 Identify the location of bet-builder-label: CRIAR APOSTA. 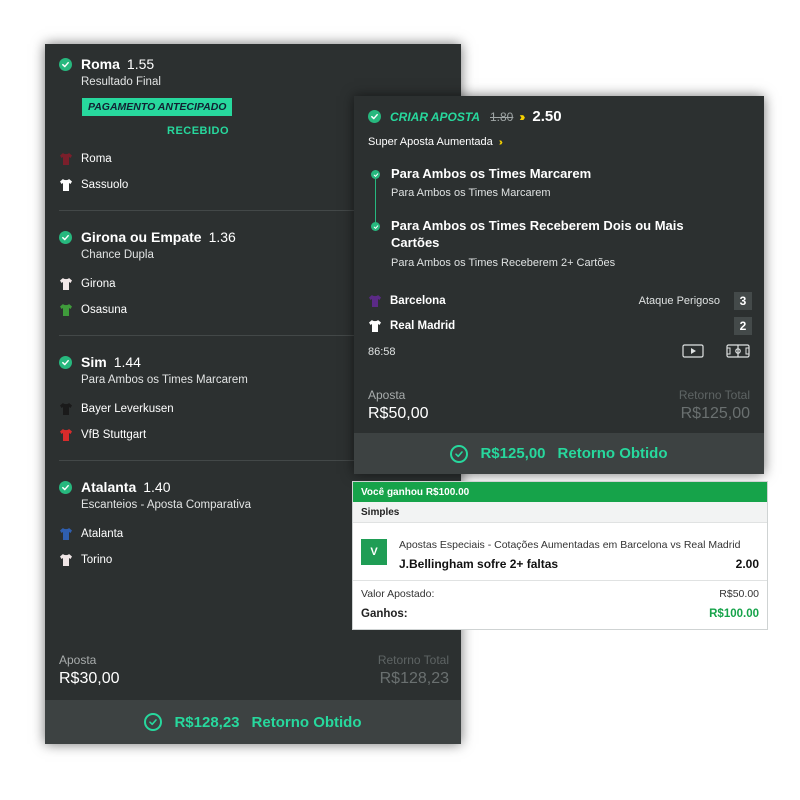
(435, 116).